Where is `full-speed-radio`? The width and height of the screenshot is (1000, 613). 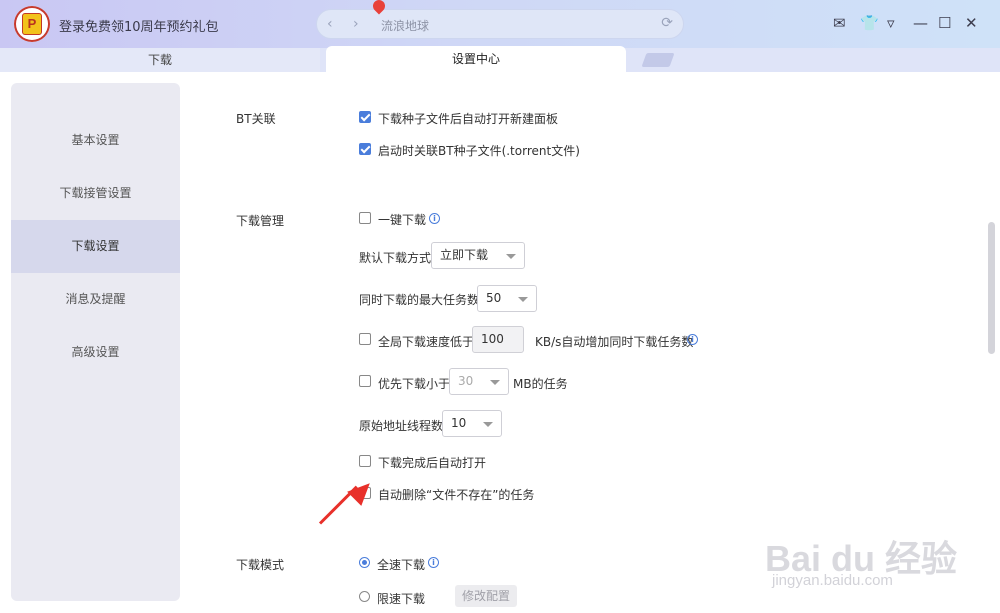
full-speed-radio is located at coordinates (364, 562).